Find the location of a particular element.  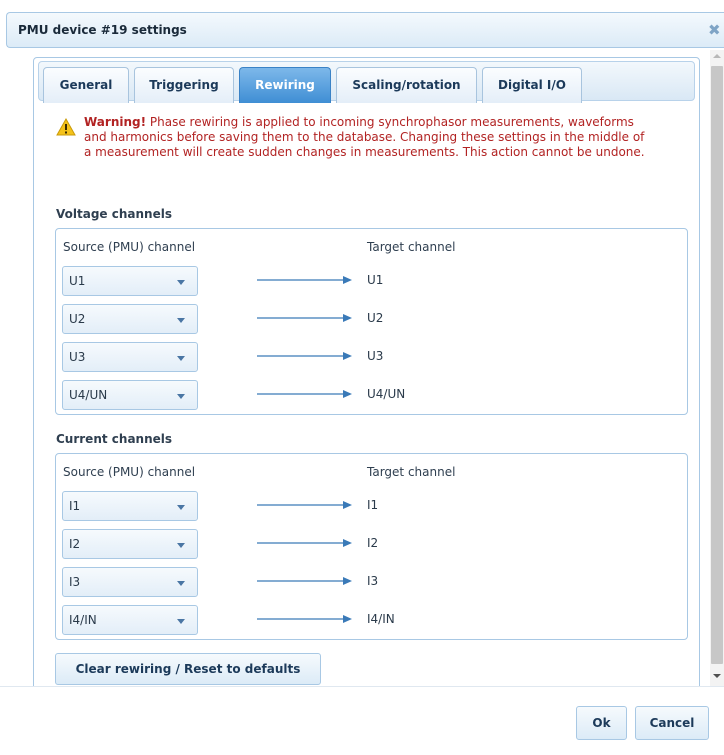

voltage-channel-row: U2 U2 is located at coordinates (372, 319).